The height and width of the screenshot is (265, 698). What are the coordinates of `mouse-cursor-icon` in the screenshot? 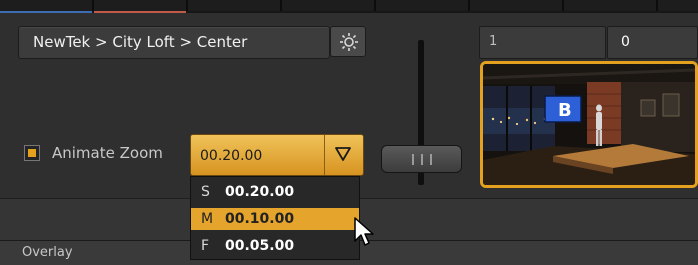 It's located at (364, 231).